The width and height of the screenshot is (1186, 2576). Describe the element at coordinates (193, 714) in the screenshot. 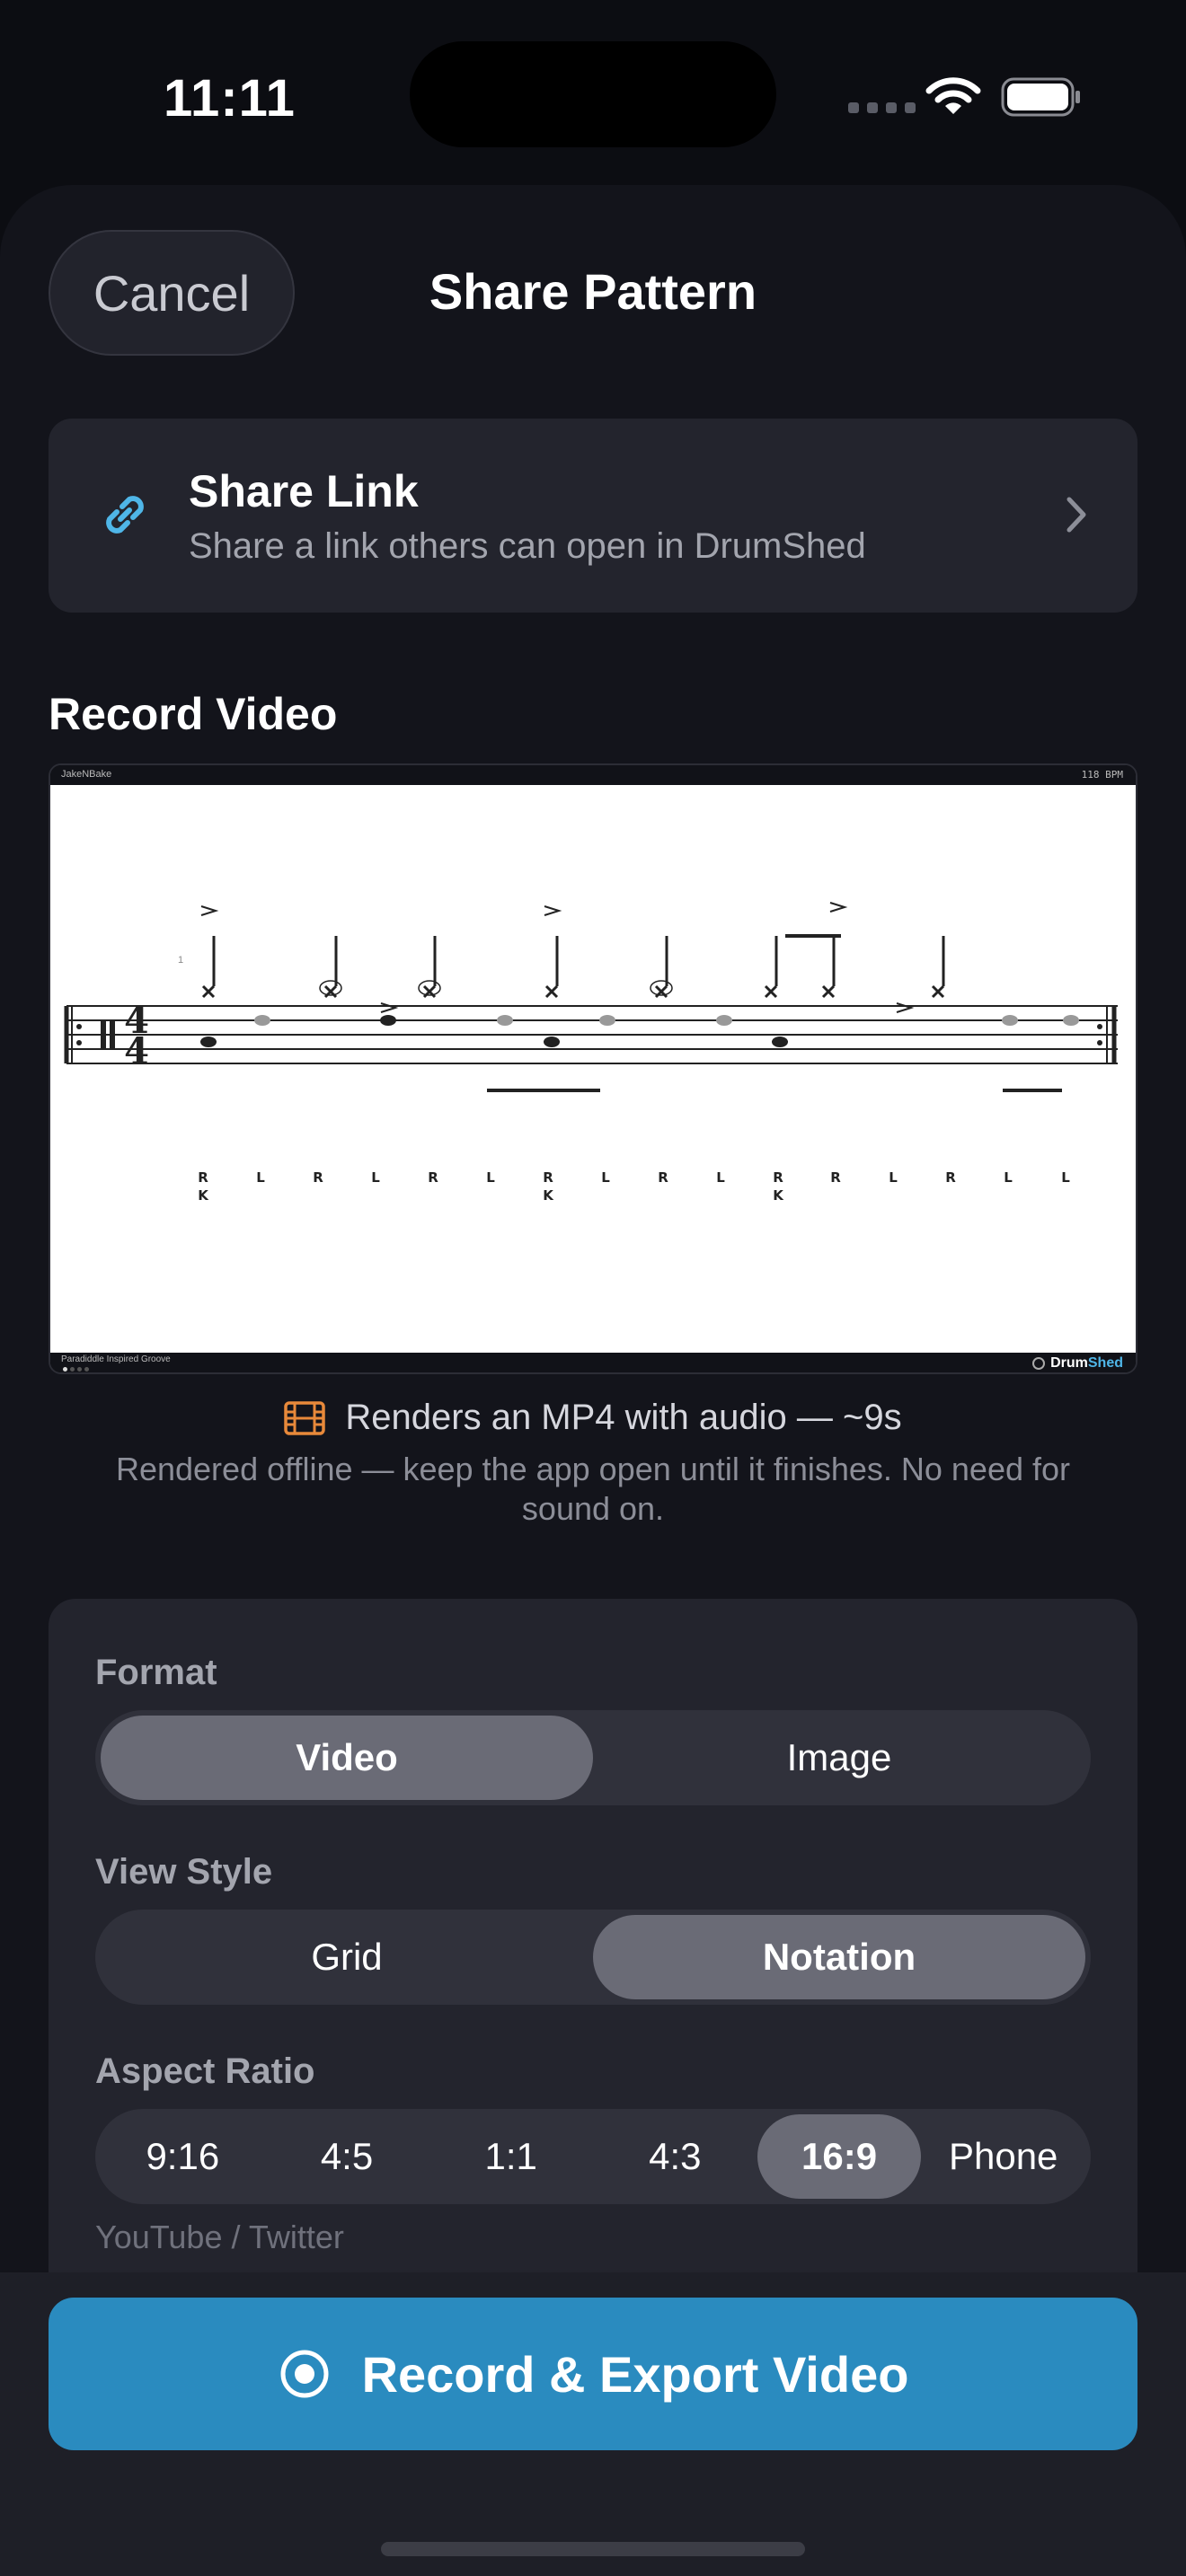

I see `record-video-heading: Record Video` at that location.